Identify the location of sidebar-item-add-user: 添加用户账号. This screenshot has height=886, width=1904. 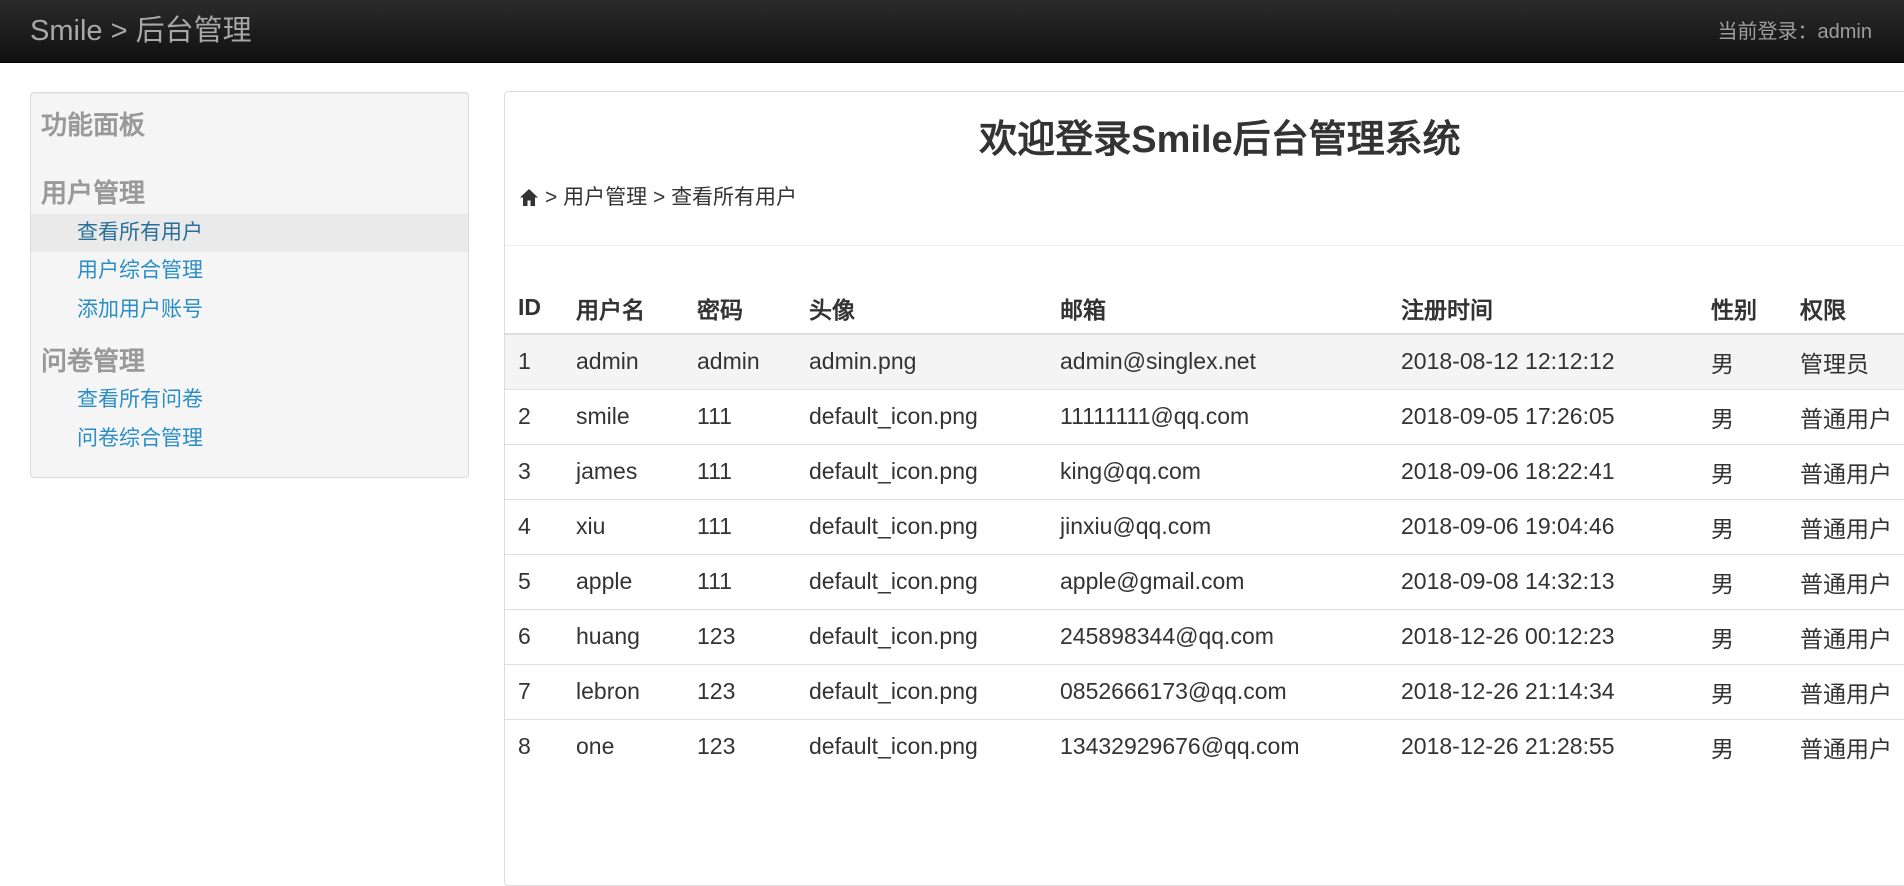
(249, 310).